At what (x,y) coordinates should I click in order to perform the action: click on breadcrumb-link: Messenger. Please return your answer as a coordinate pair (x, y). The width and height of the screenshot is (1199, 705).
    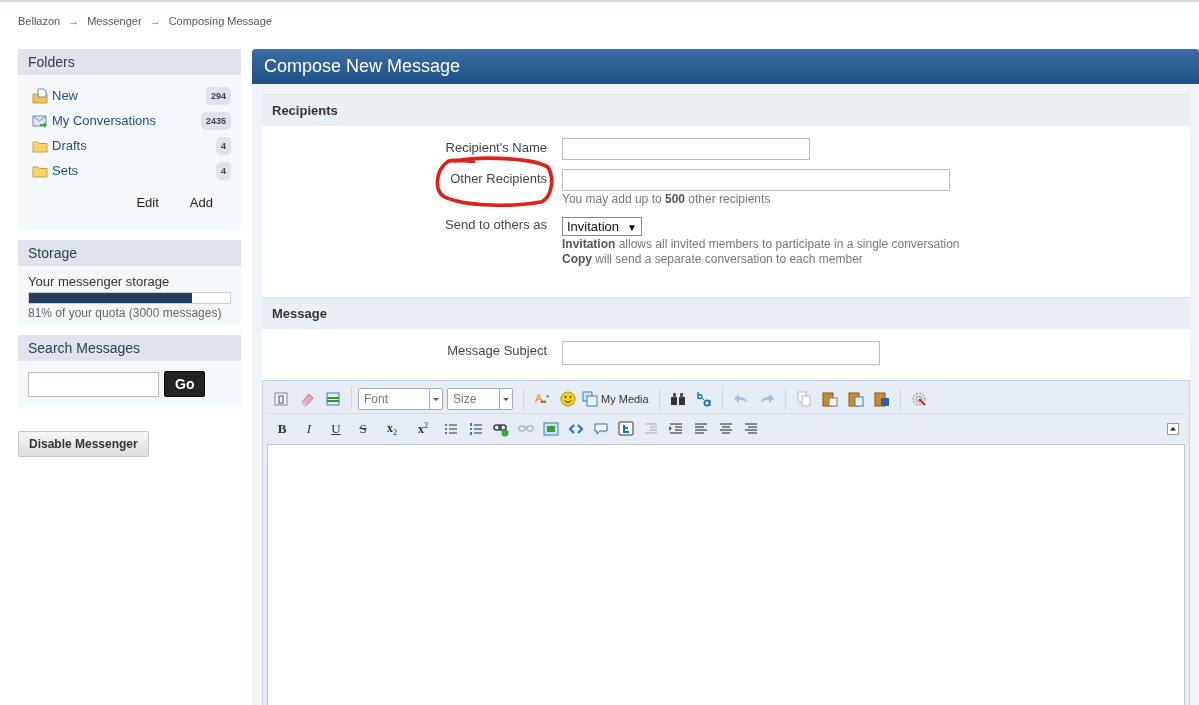
    Looking at the image, I should click on (114, 20).